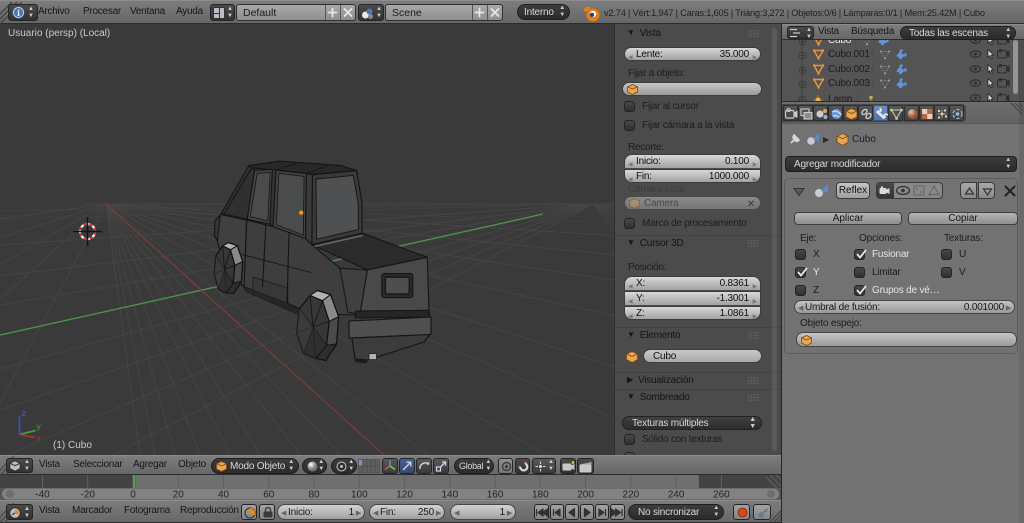 The height and width of the screenshot is (523, 1024). What do you see at coordinates (540, 495) in the screenshot?
I see `svg-text: 180` at bounding box center [540, 495].